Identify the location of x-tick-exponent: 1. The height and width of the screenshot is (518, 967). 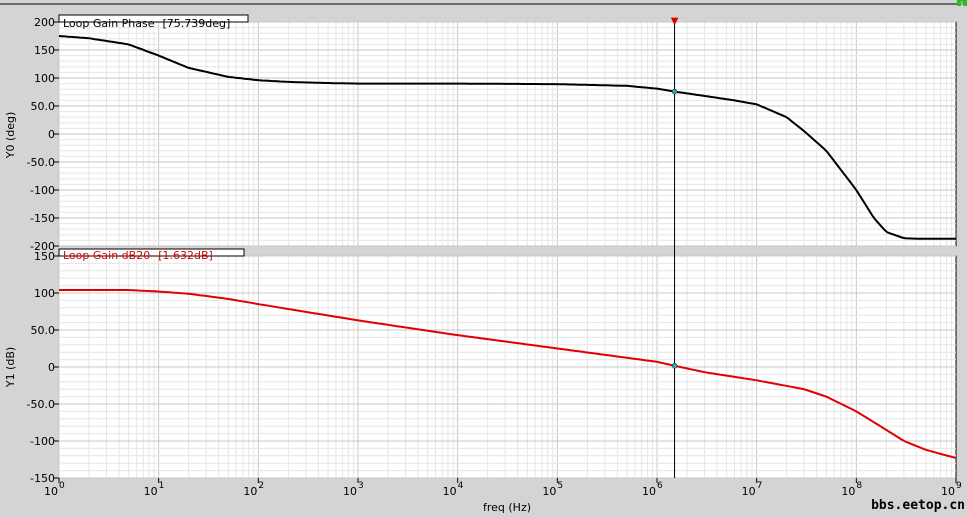
(162, 486).